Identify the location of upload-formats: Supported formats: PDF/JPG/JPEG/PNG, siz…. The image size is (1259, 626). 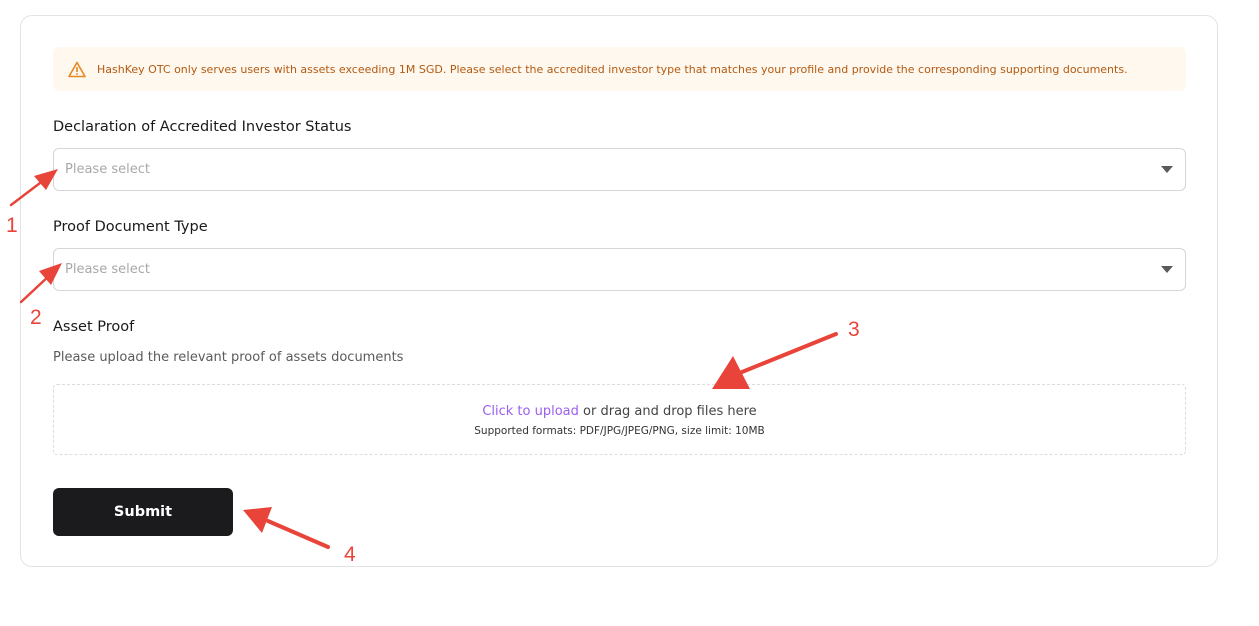
(619, 431).